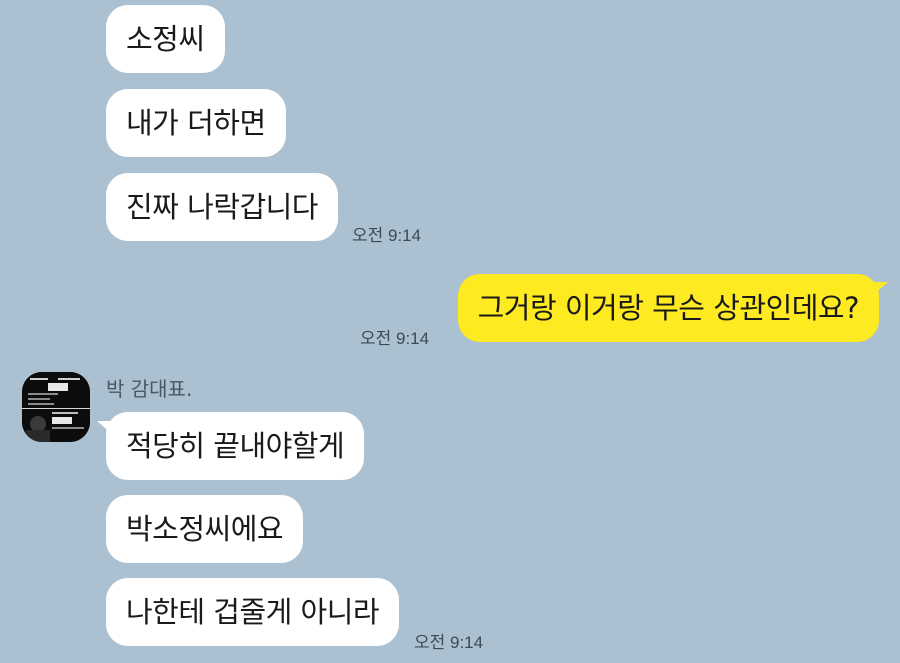 This screenshot has width=900, height=663. Describe the element at coordinates (235, 446) in the screenshot. I see `message-text: 적당히 끝내야할게` at that location.